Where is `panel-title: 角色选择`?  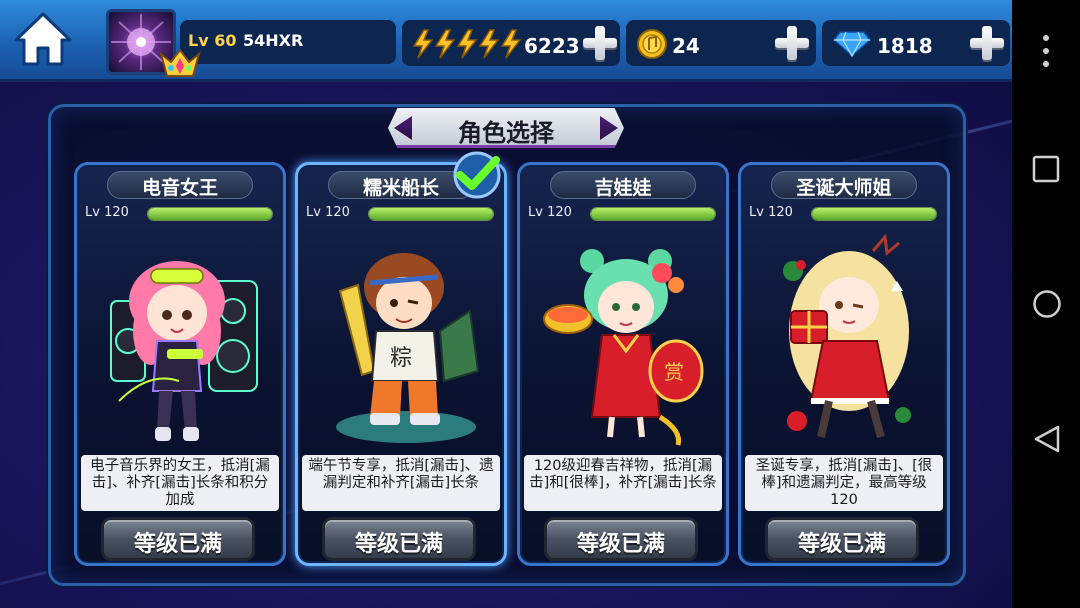
panel-title: 角色选择 is located at coordinates (506, 133).